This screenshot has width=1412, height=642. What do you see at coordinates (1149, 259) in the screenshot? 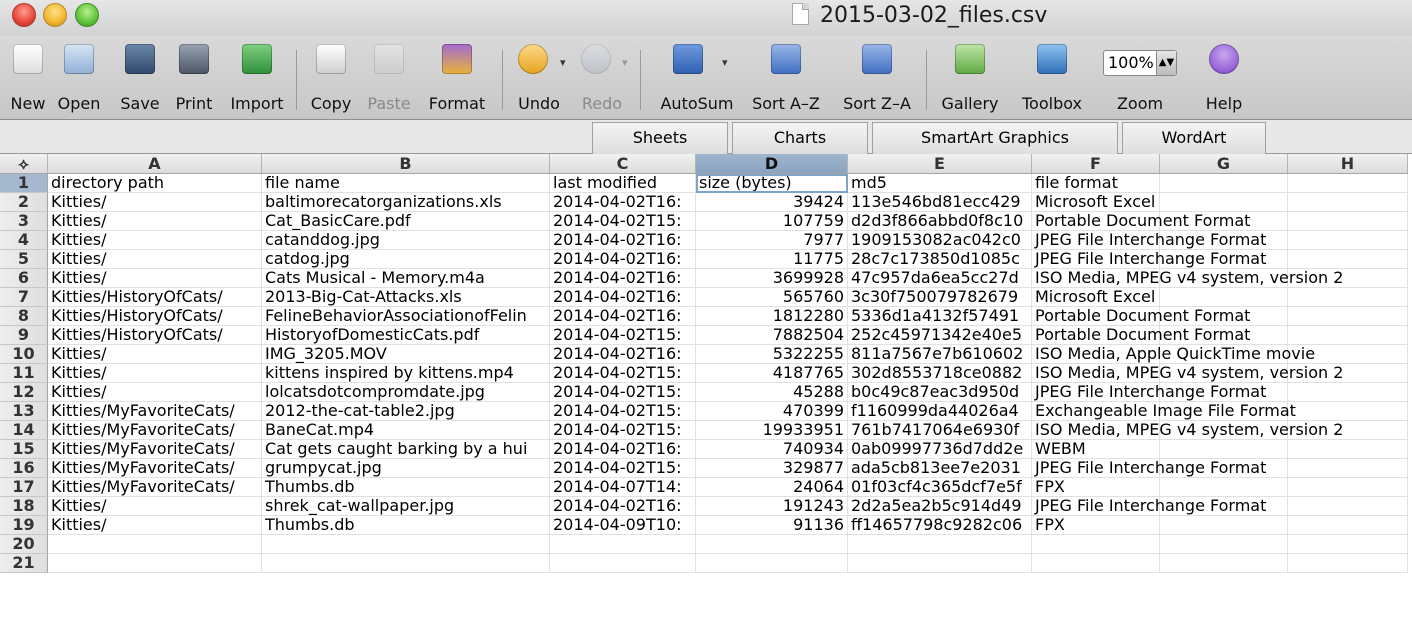
I see `cell-f5: JPEG File Interchange Format` at bounding box center [1149, 259].